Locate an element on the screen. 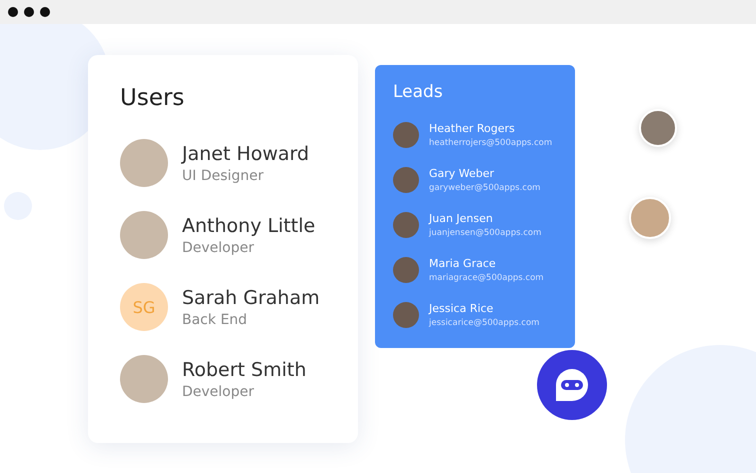 The image size is (756, 473). lead-name: Heather Rogers is located at coordinates (472, 128).